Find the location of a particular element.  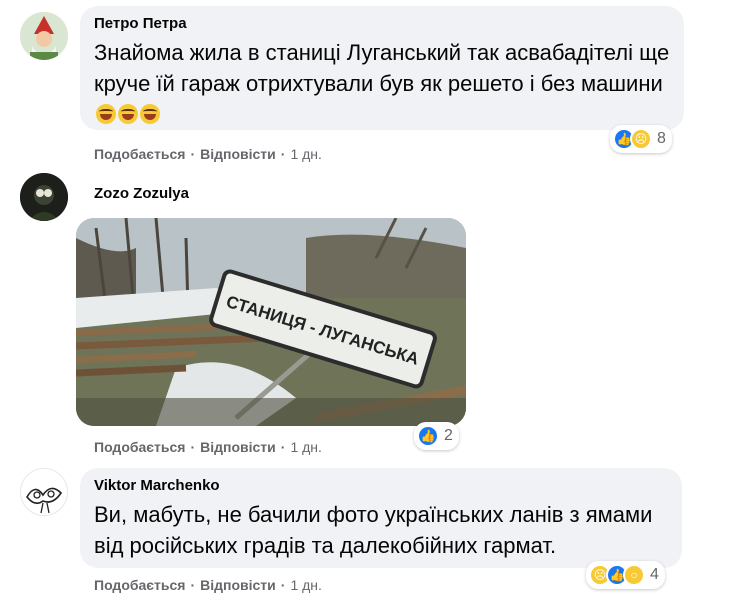

drawn-bird-avatar-image is located at coordinates (44, 492).